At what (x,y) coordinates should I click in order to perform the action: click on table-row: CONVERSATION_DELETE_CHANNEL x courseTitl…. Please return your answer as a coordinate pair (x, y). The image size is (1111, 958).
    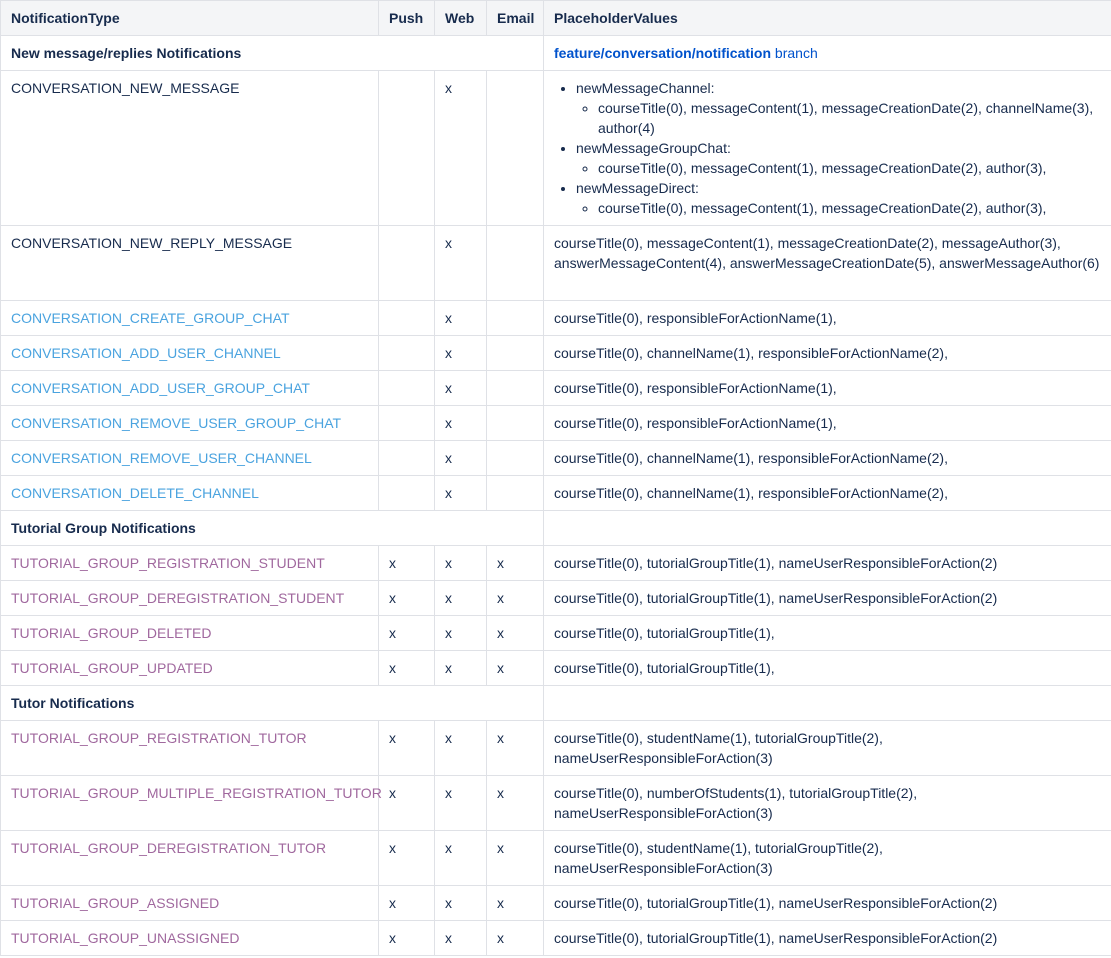
    Looking at the image, I should click on (555, 493).